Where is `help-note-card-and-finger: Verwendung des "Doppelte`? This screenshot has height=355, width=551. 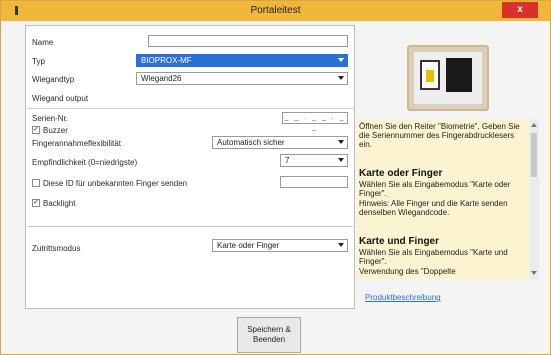 help-note-card-and-finger: Verwendung des "Doppelte is located at coordinates (407, 271).